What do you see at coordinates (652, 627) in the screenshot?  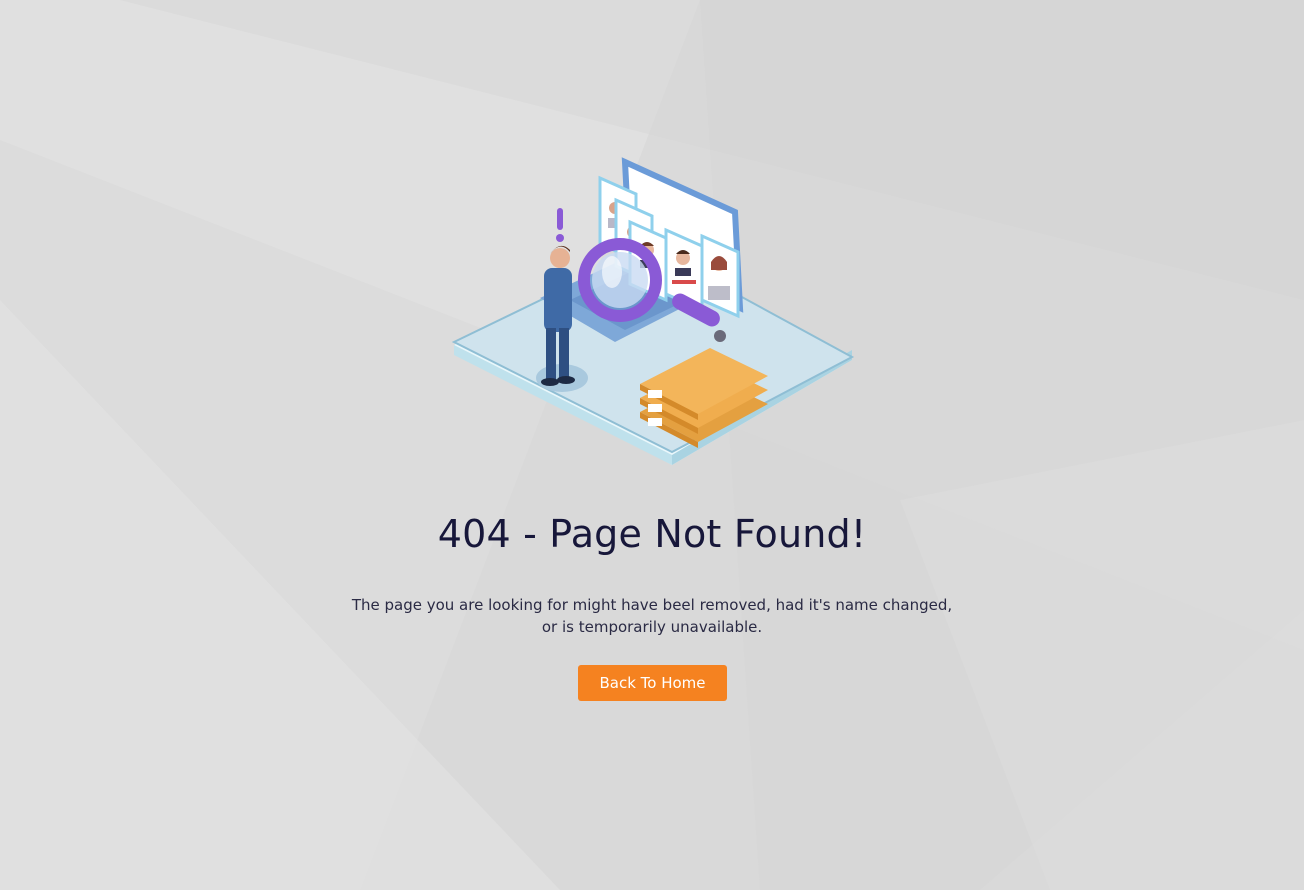 I see `description-line-2: or is temporarily unavailable.` at bounding box center [652, 627].